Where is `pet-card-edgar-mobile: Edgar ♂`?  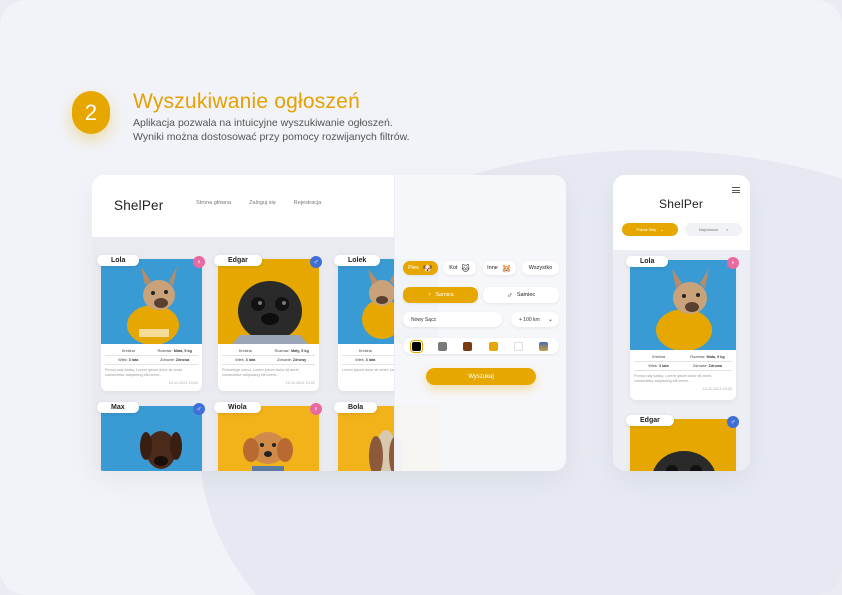 pet-card-edgar-mobile: Edgar ♂ is located at coordinates (682, 443).